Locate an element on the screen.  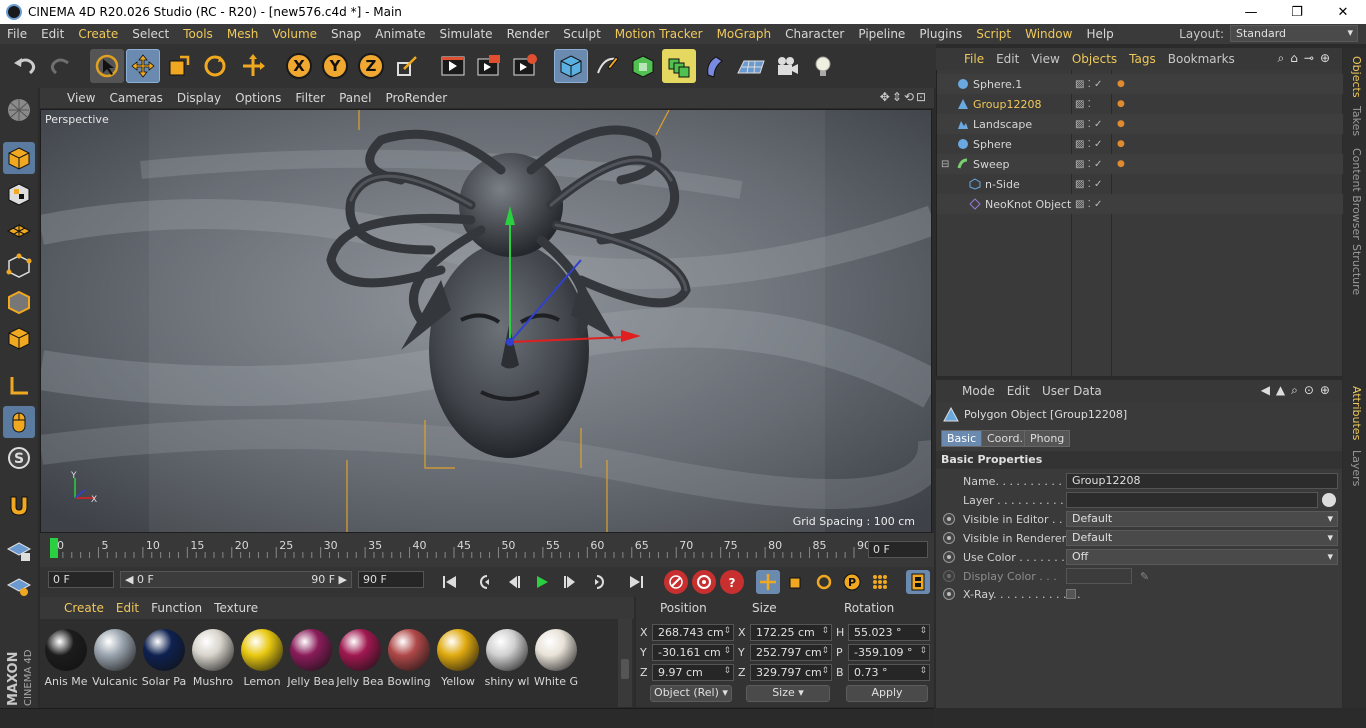
parameter-key-button: P is located at coordinates (852, 582).